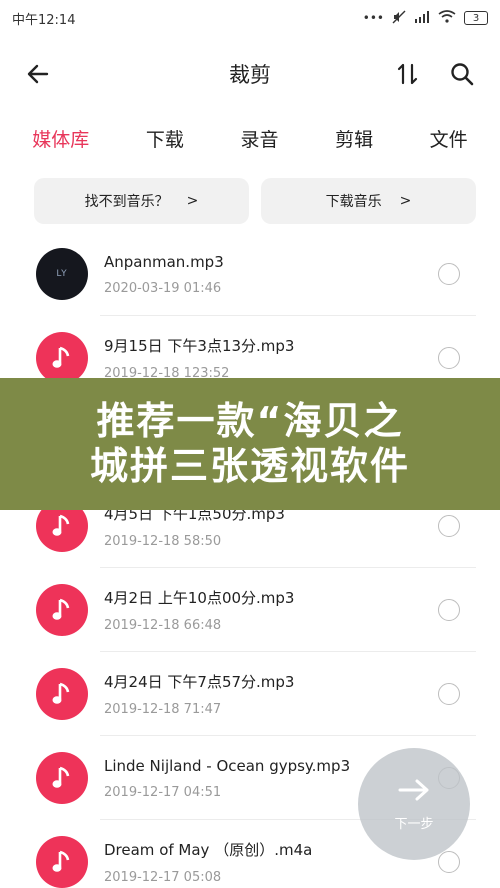  What do you see at coordinates (255, 201) in the screenshot?
I see `quick-actions: 找不到音乐？ > 下载音乐 >` at bounding box center [255, 201].